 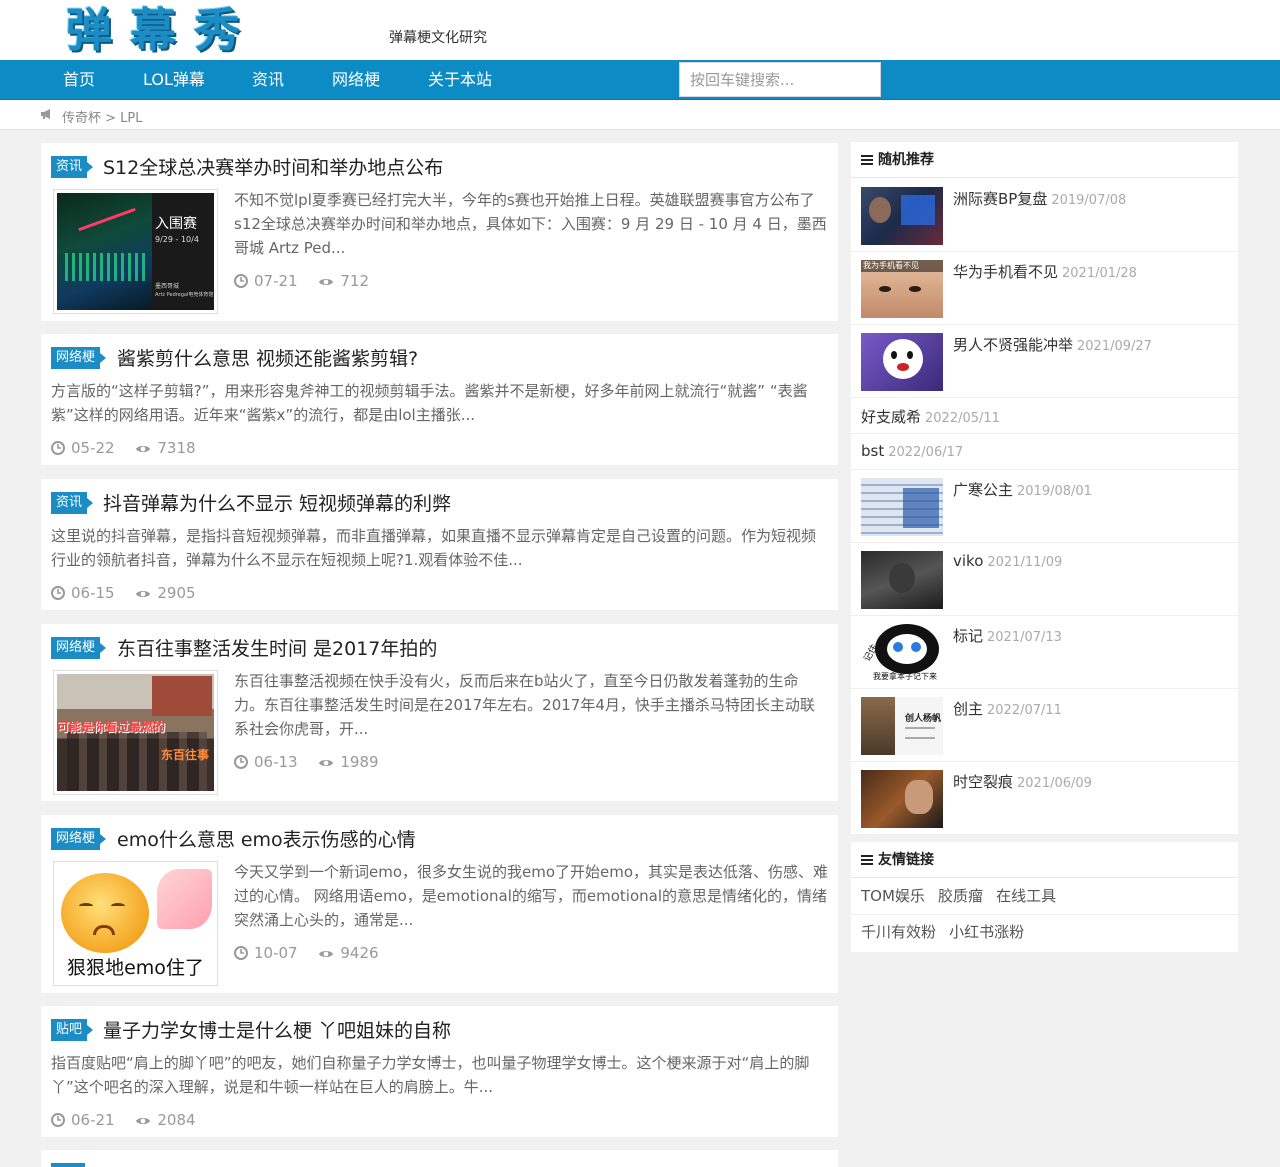 I want to click on rec-item: 洲际赛BP复盘 2019/07/08, so click(x=1044, y=215).